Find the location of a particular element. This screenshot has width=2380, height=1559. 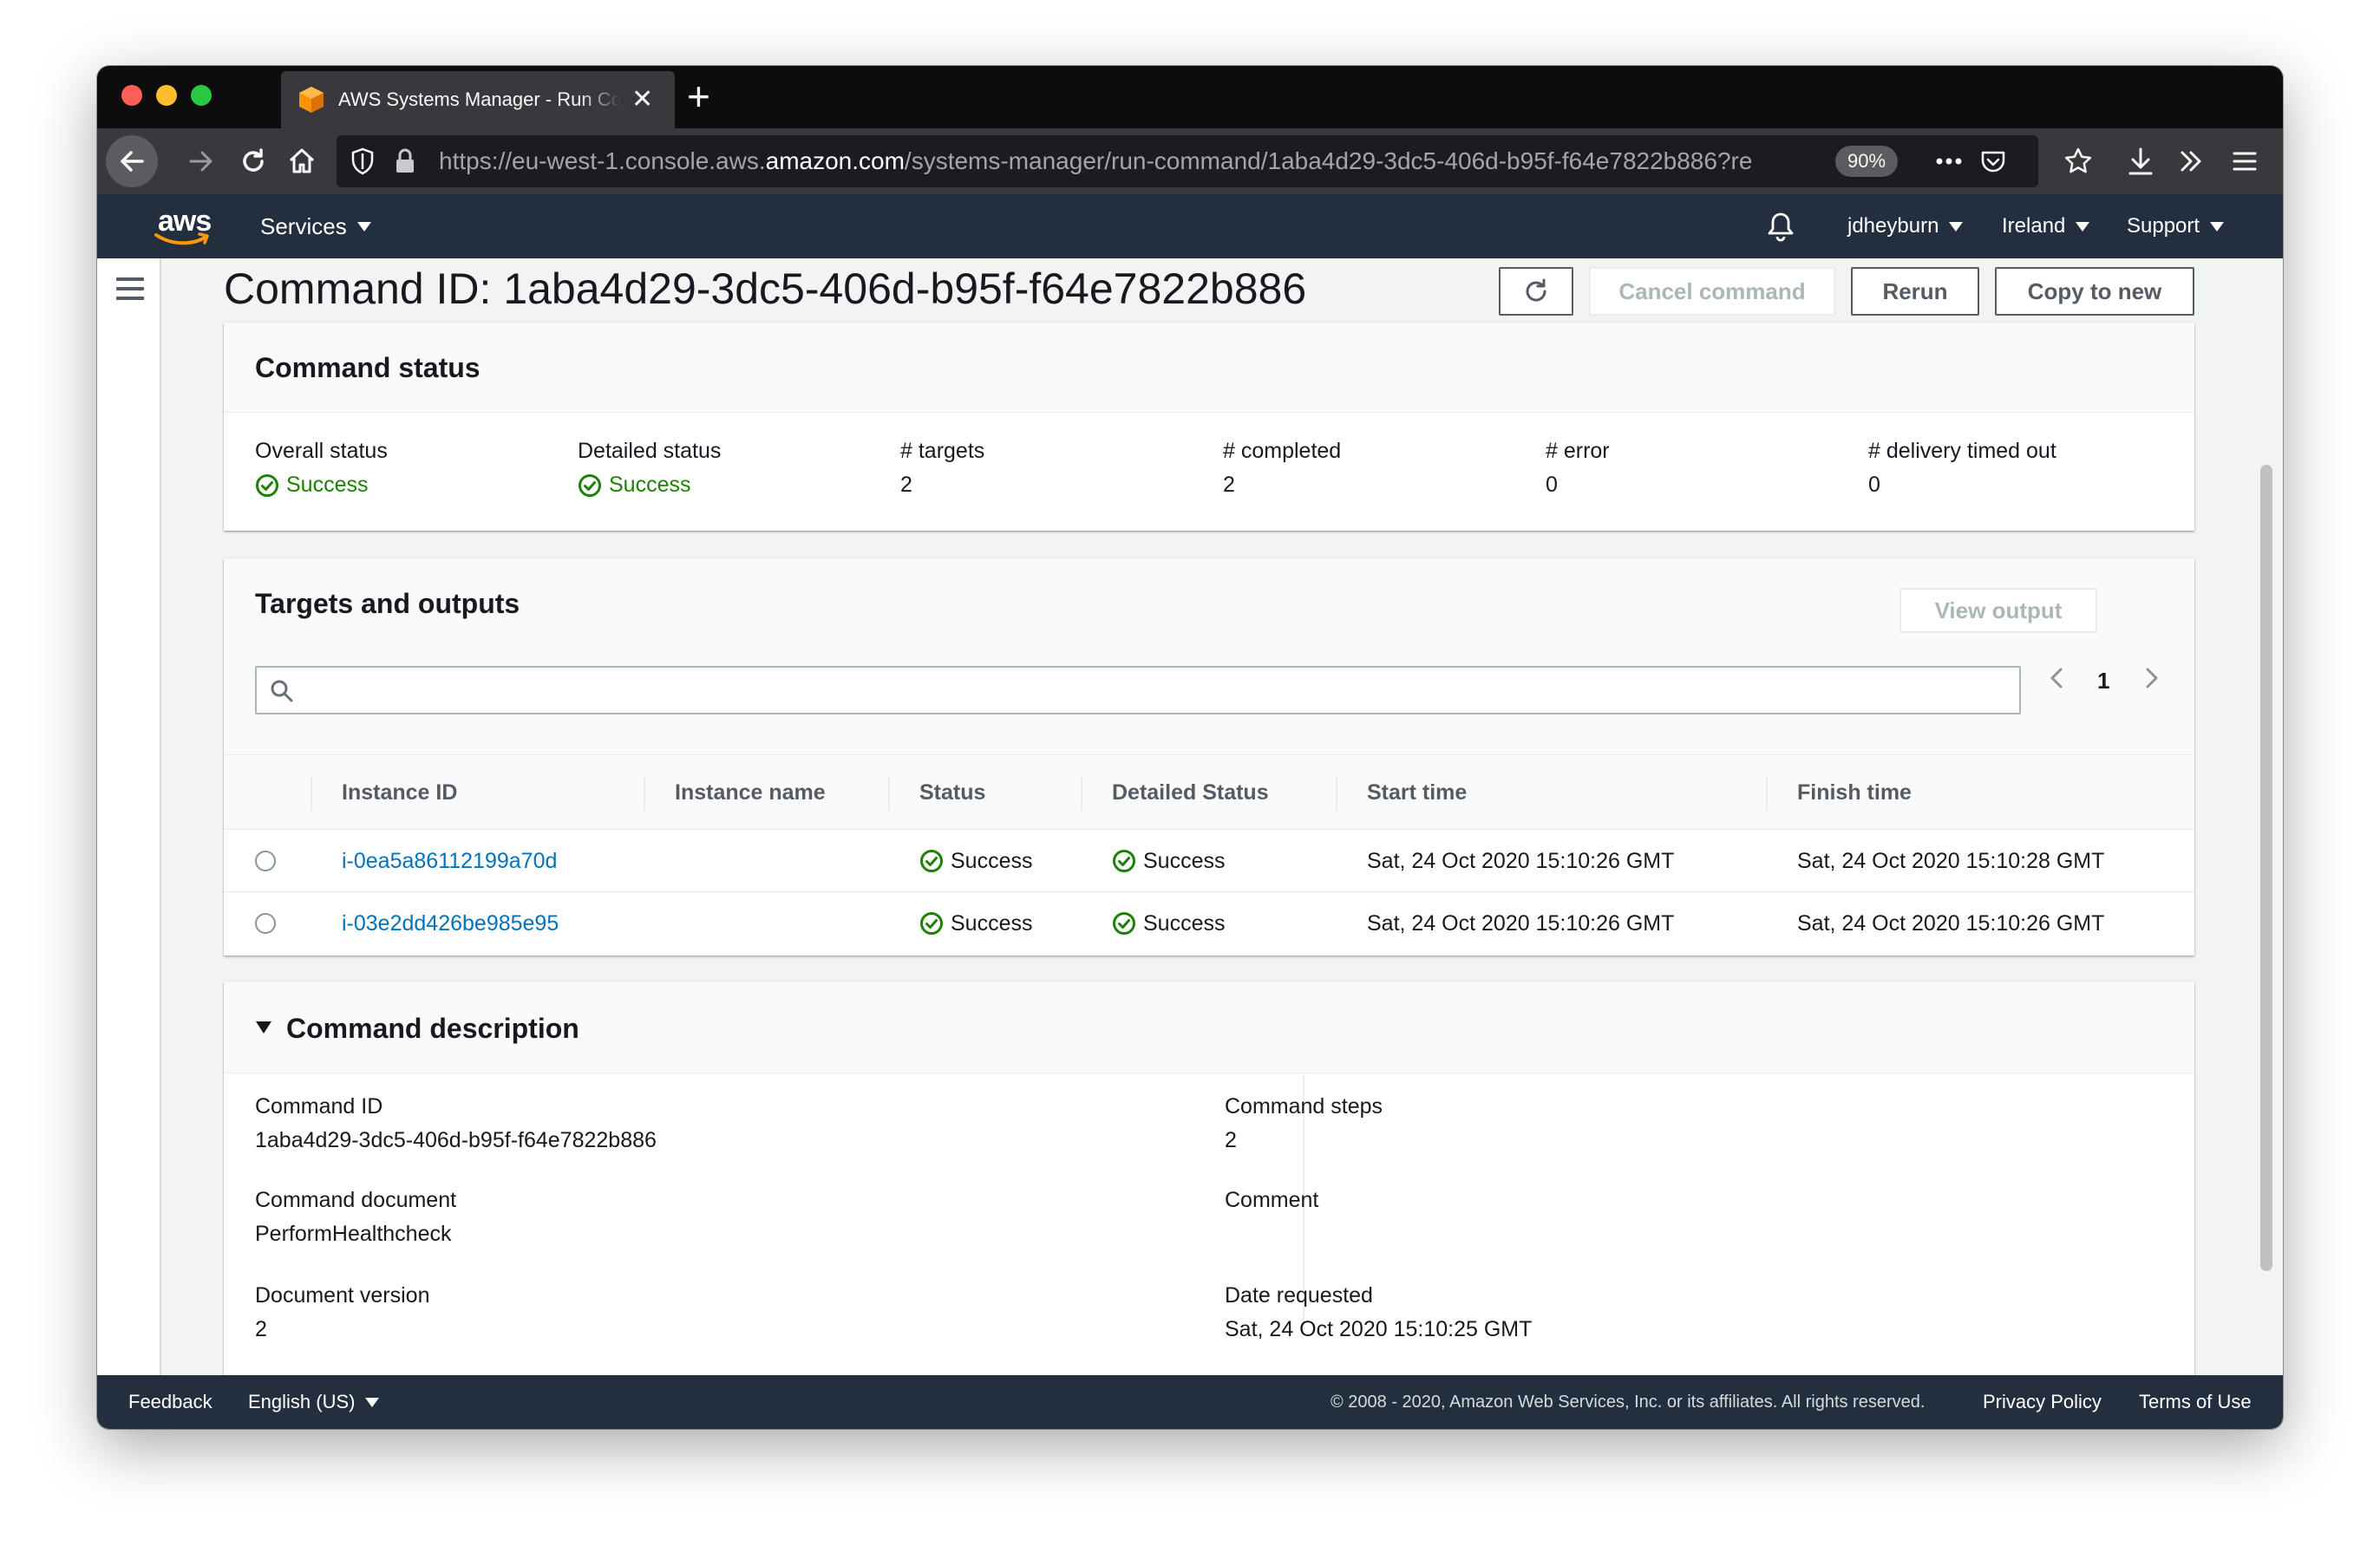

downloads-button is located at coordinates (2141, 161).